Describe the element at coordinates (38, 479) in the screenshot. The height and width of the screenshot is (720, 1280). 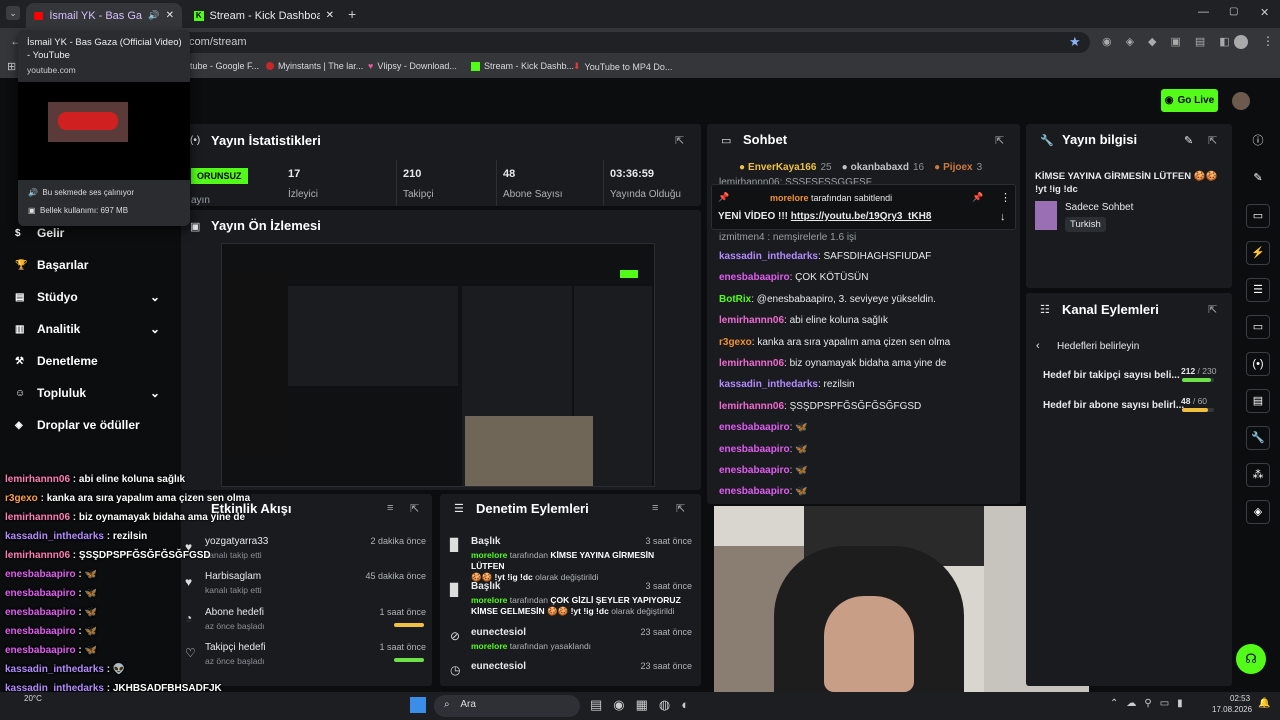
I see `chat-username: lemirhannn06` at that location.